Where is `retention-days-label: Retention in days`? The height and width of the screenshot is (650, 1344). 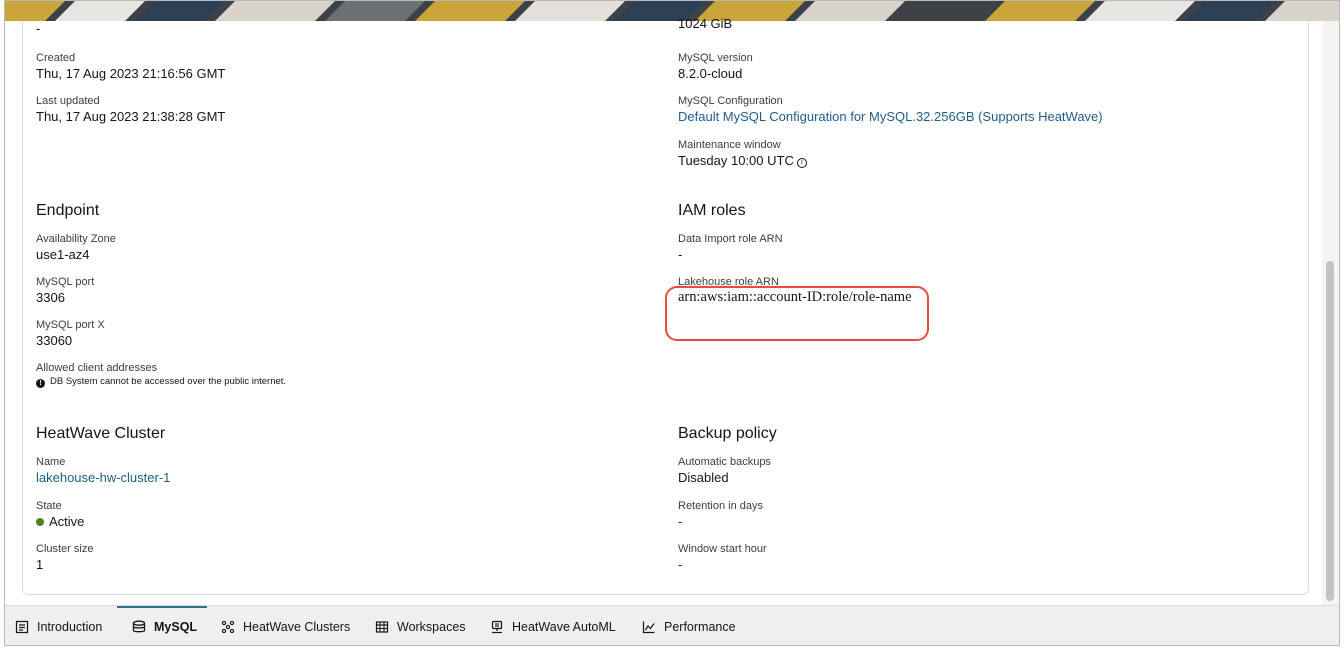
retention-days-label: Retention in days is located at coordinates (720, 506).